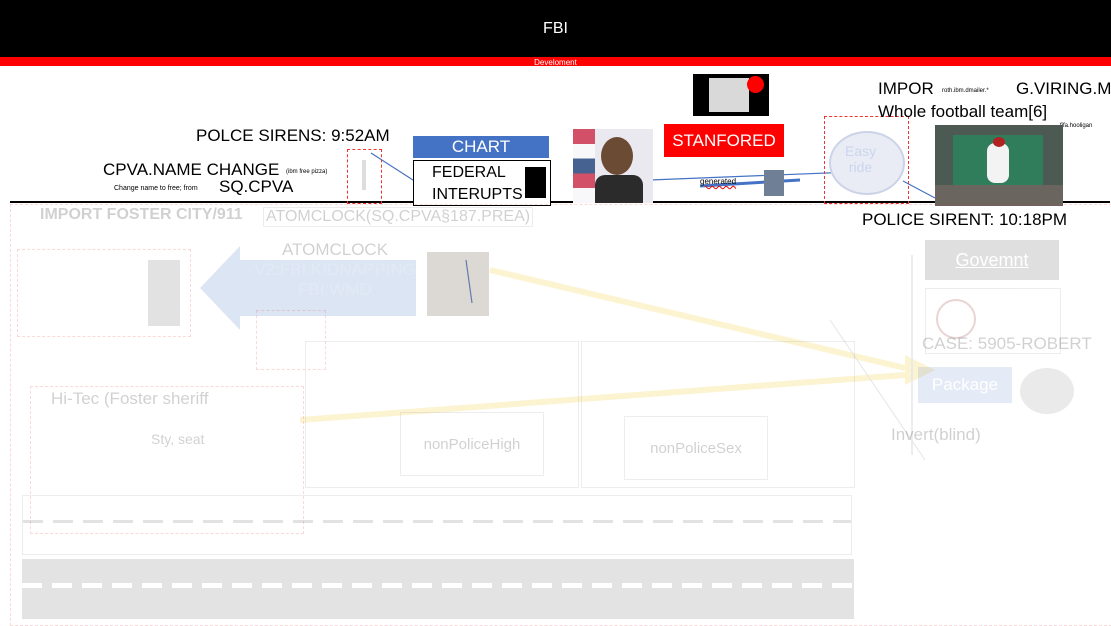 This screenshot has width=1111, height=626. What do you see at coordinates (256, 186) in the screenshot?
I see `sq-cpva-label: SQ.CPVA` at bounding box center [256, 186].